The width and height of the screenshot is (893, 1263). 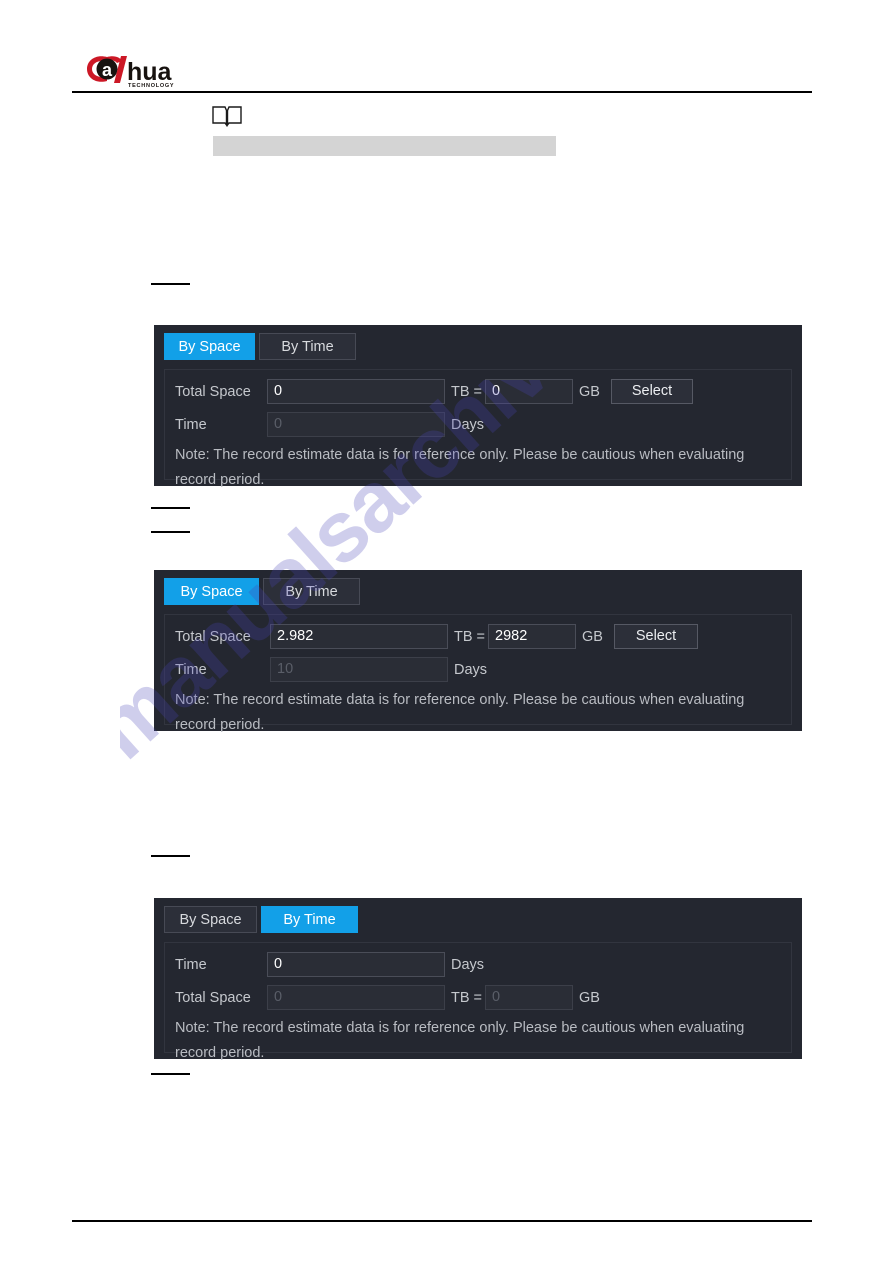 What do you see at coordinates (442, 1221) in the screenshot?
I see `footer-divider` at bounding box center [442, 1221].